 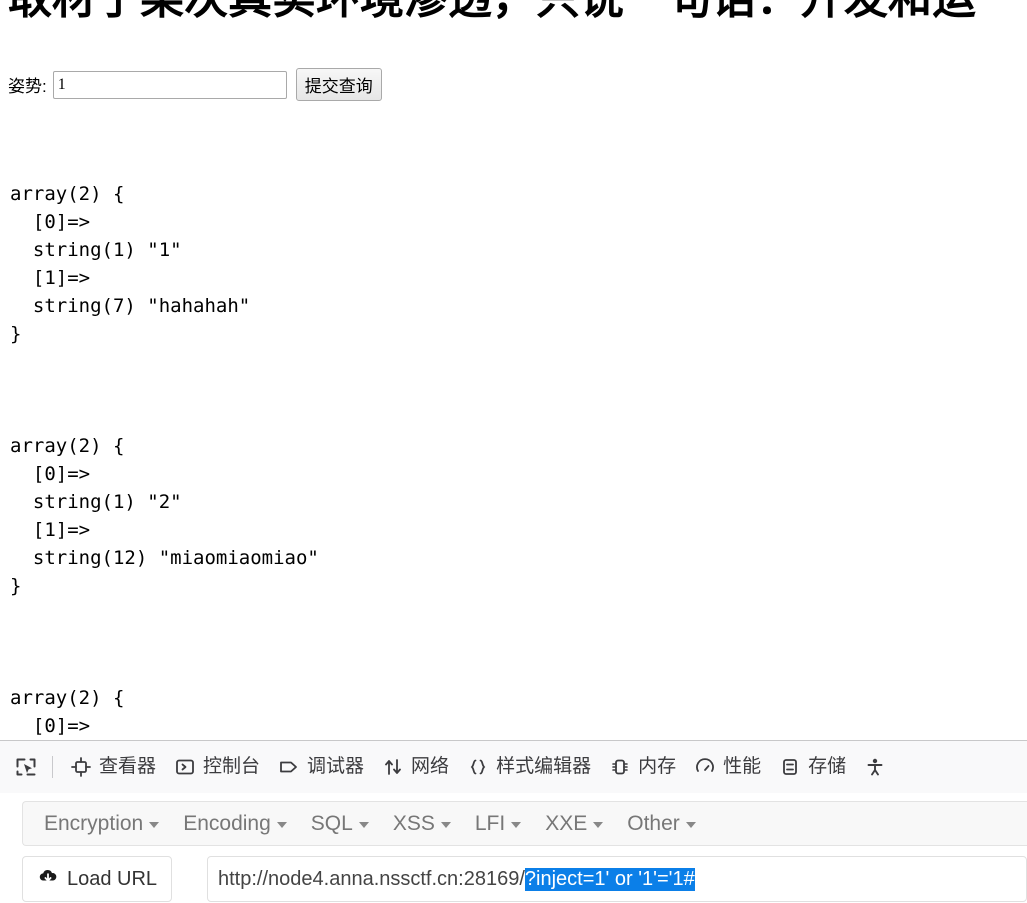 I want to click on pick-element-icon, so click(x=26, y=767).